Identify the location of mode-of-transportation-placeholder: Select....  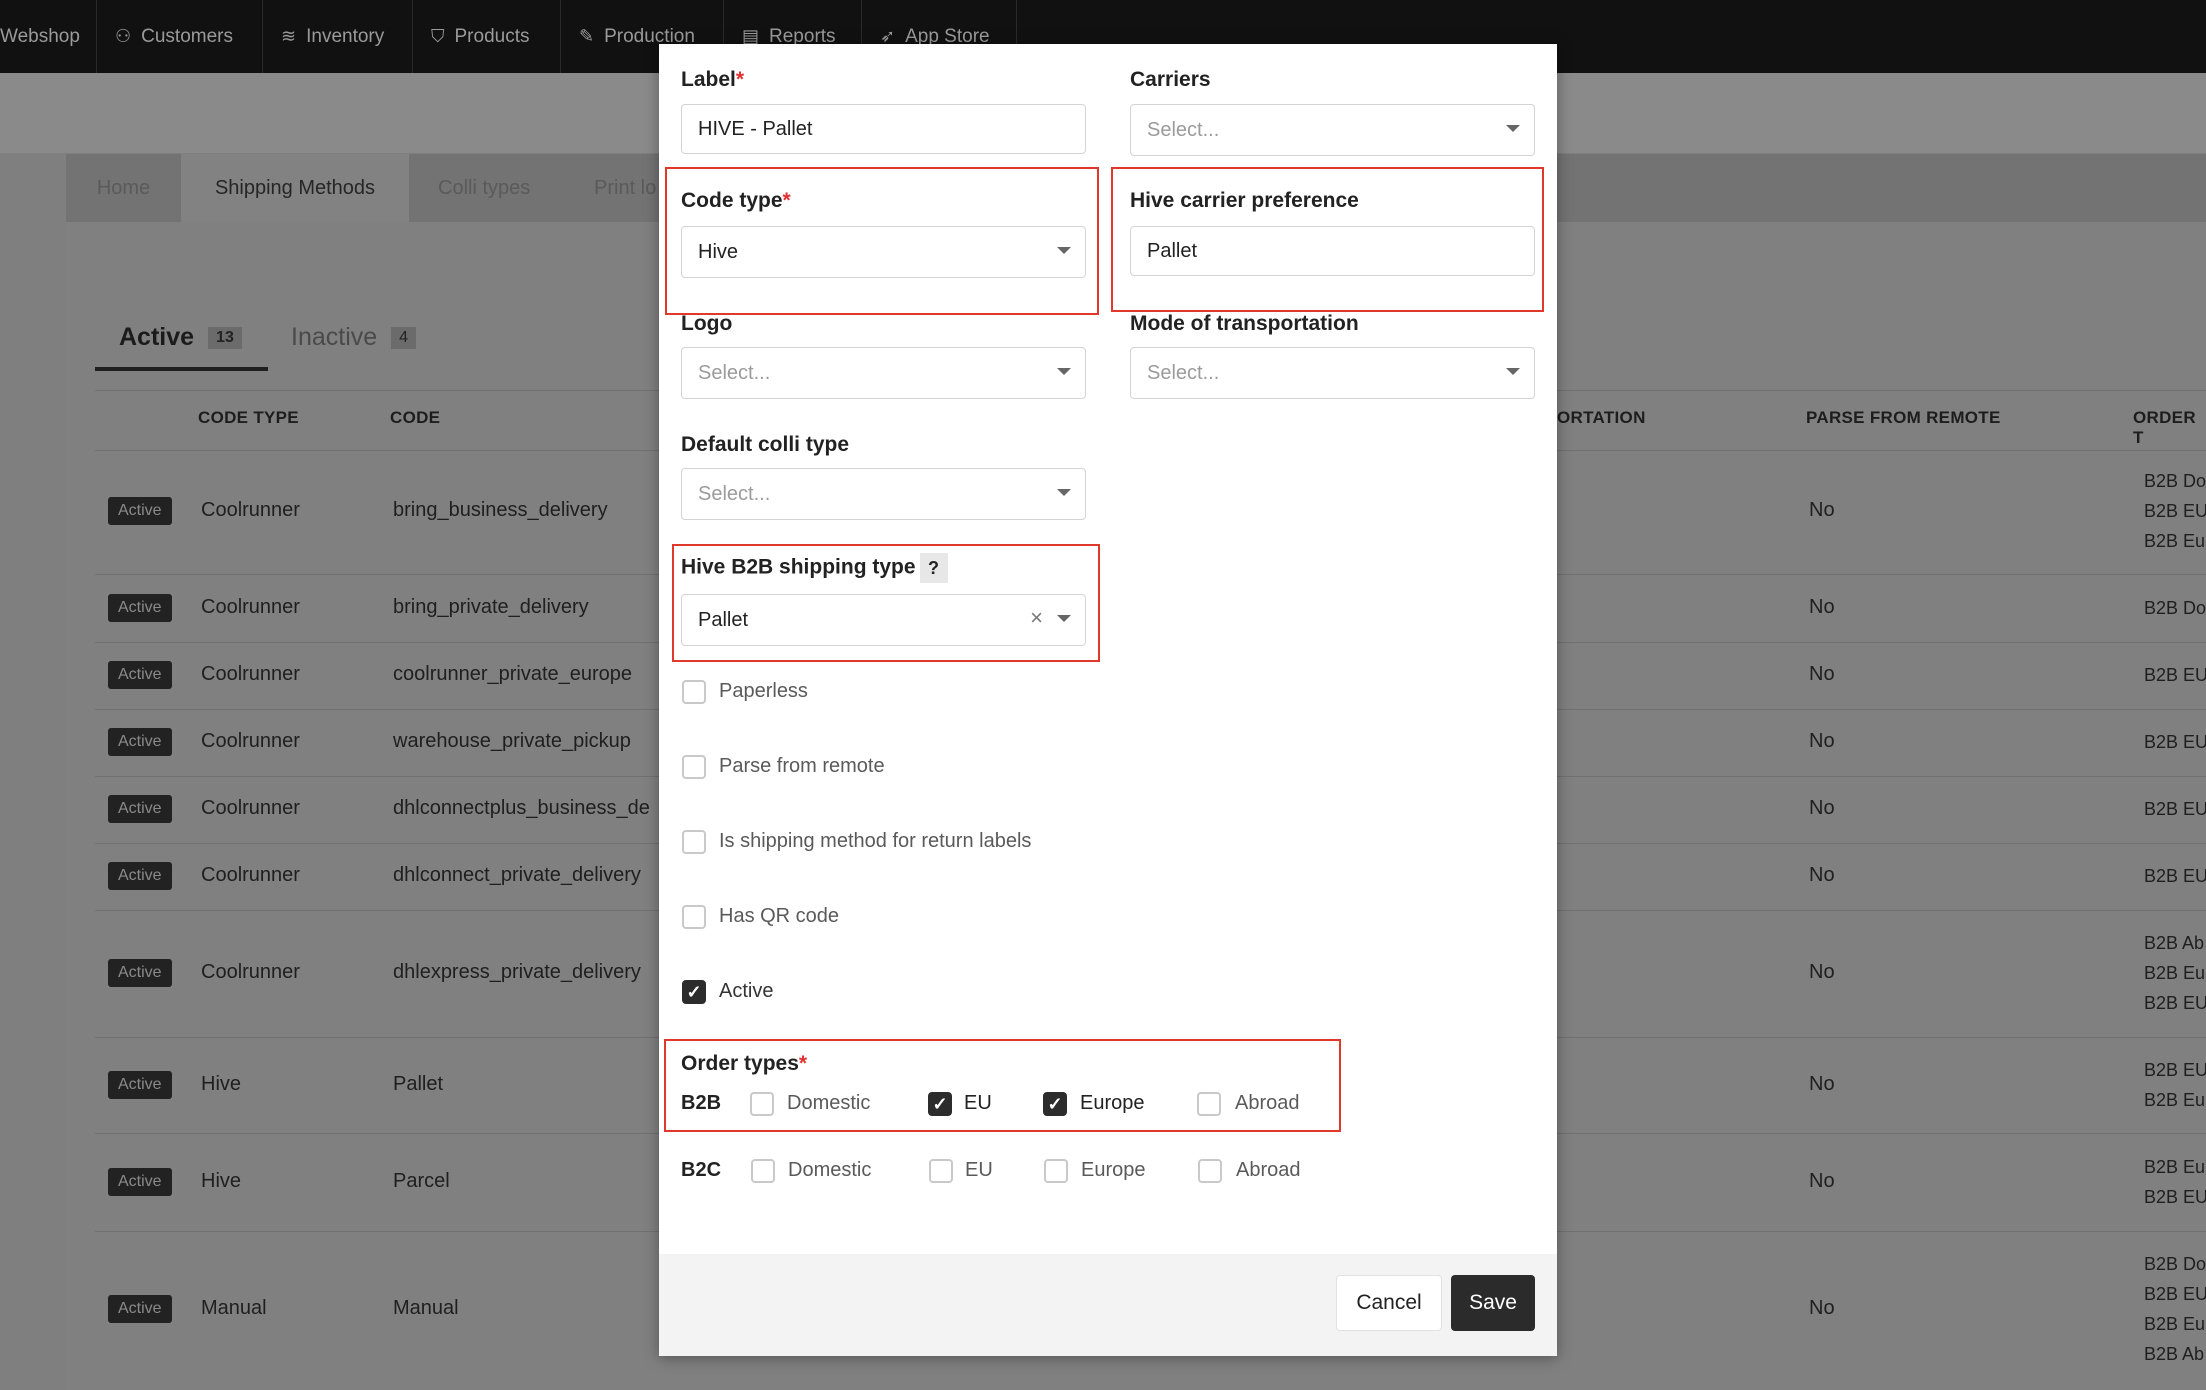
(1183, 372).